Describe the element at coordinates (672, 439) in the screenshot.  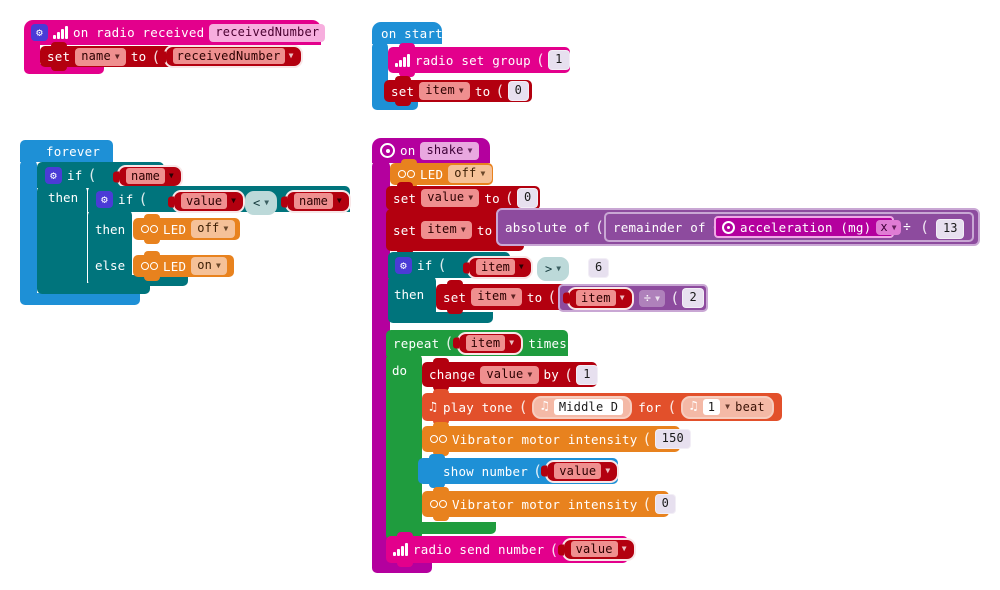
I see `vibrator-intensity-number: 150` at that location.